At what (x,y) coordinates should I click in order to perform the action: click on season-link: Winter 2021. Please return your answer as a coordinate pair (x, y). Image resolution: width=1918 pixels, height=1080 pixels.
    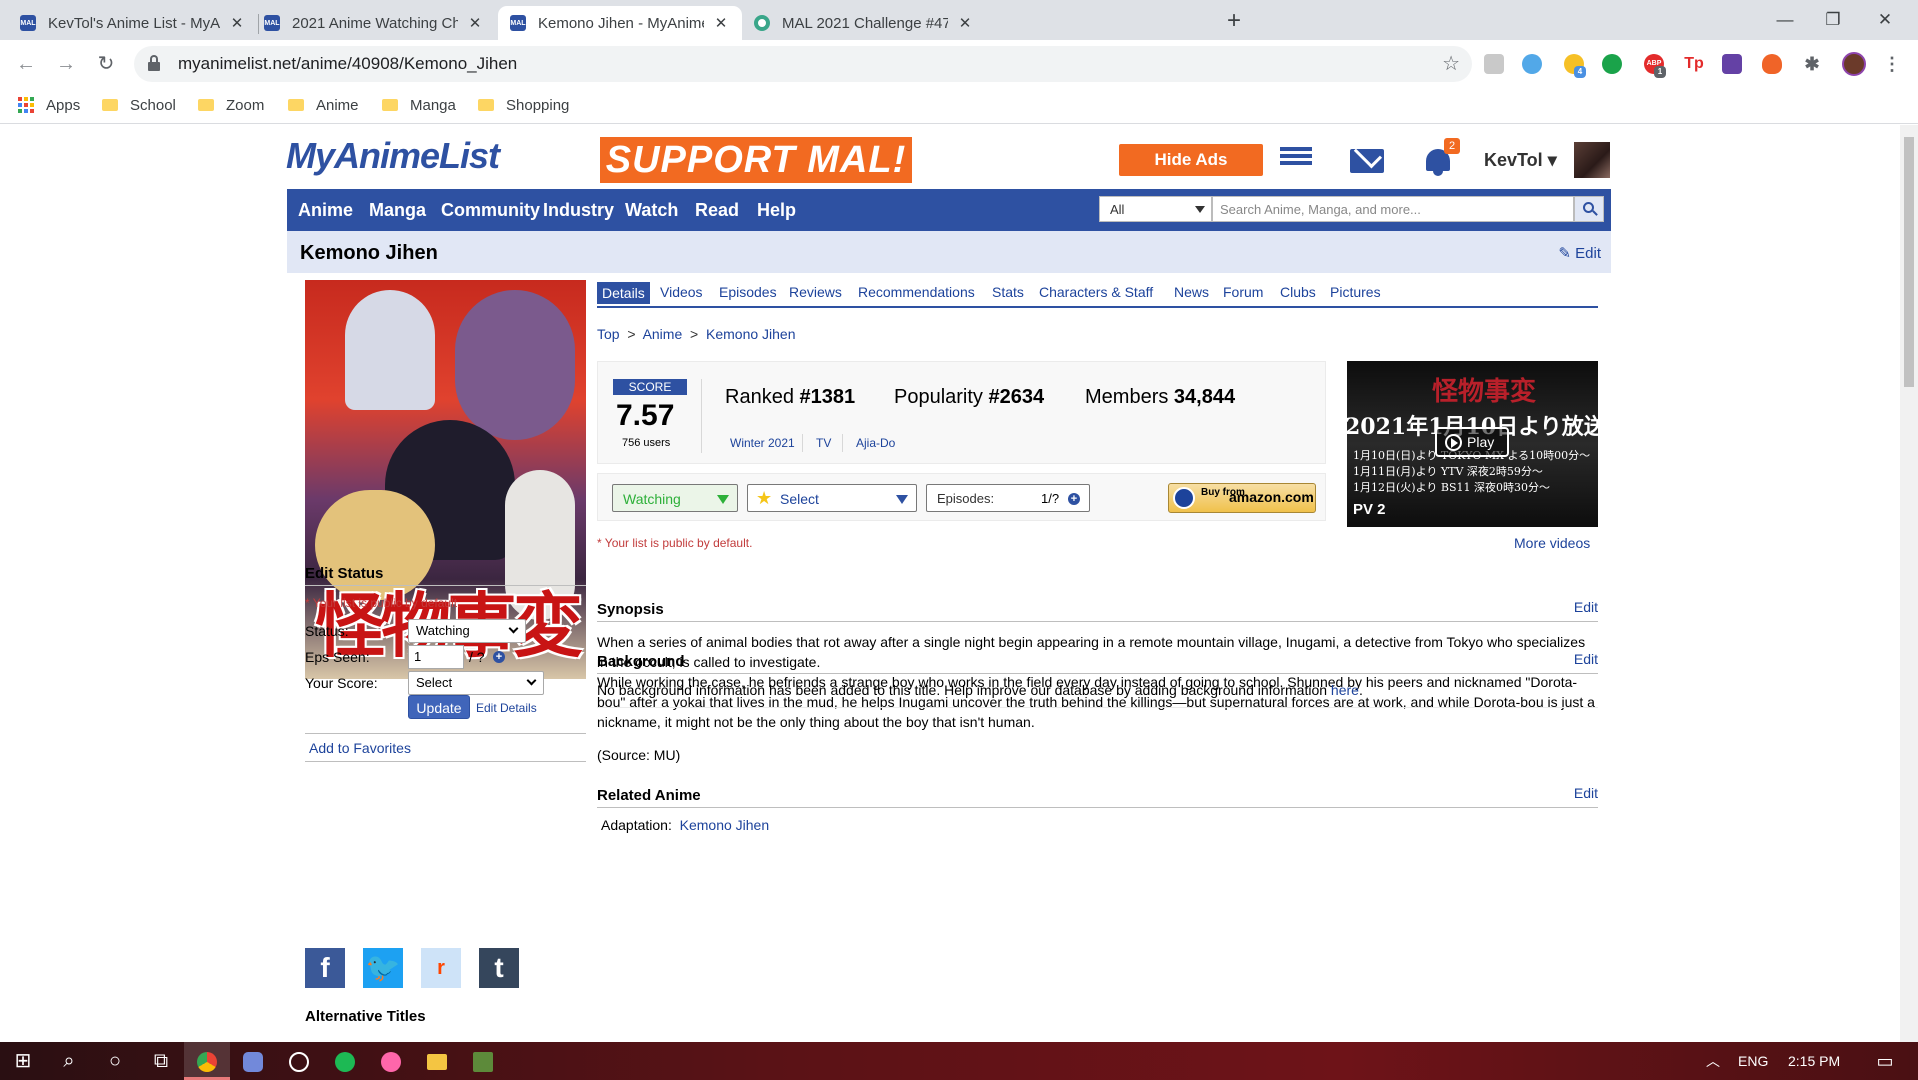
    Looking at the image, I should click on (762, 443).